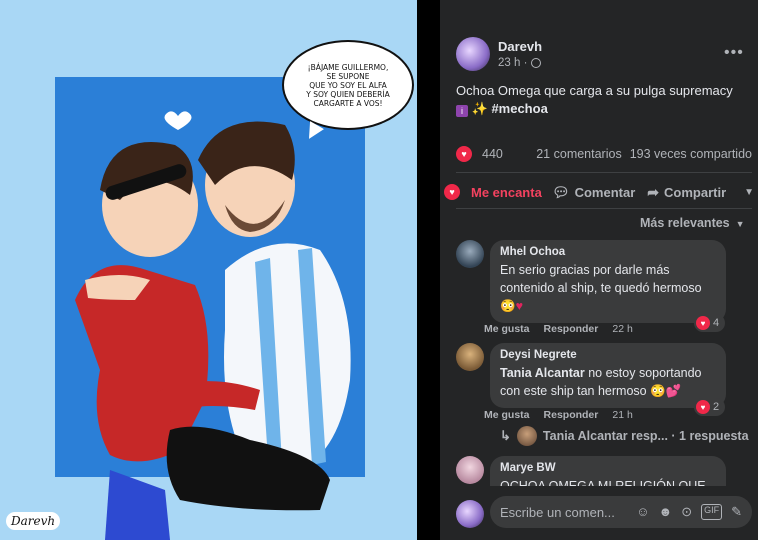 The image size is (758, 540). Describe the element at coordinates (739, 224) in the screenshot. I see `chevron-down-icon: ▼` at that location.